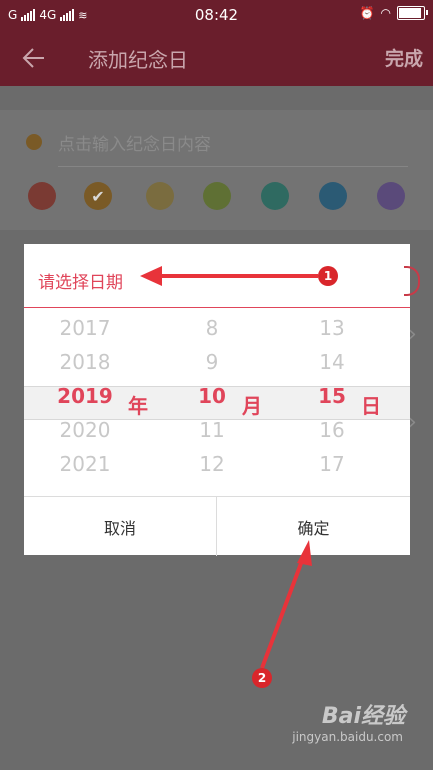 This screenshot has height=770, width=433. I want to click on annotation-marker-1: 1, so click(328, 276).